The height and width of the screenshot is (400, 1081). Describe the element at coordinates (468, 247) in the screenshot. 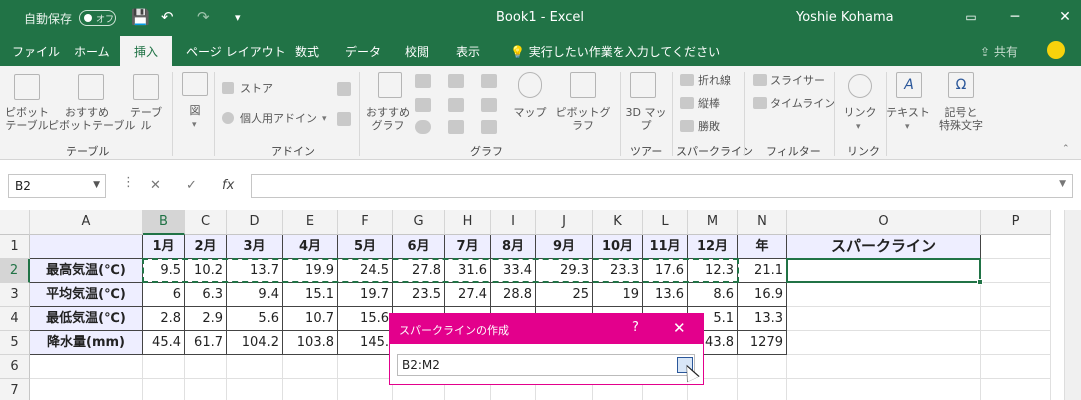

I see `cell-h1: 7月` at that location.